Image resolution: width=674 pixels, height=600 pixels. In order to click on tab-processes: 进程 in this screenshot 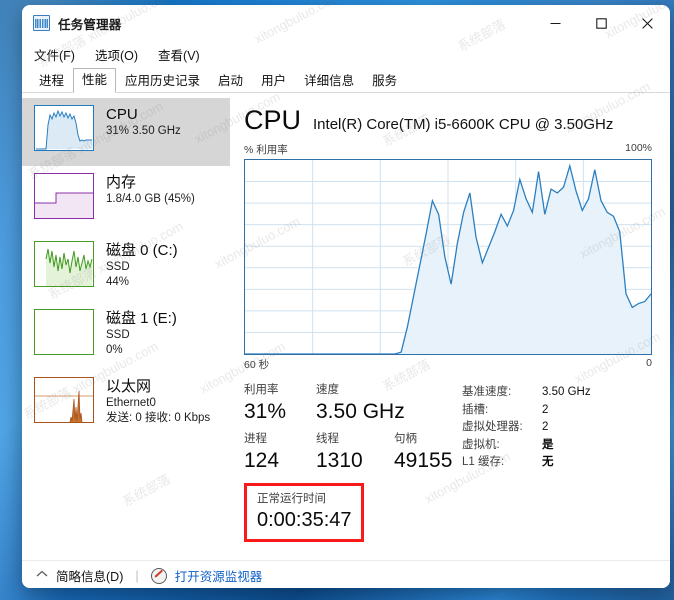, I will do `click(51, 81)`.